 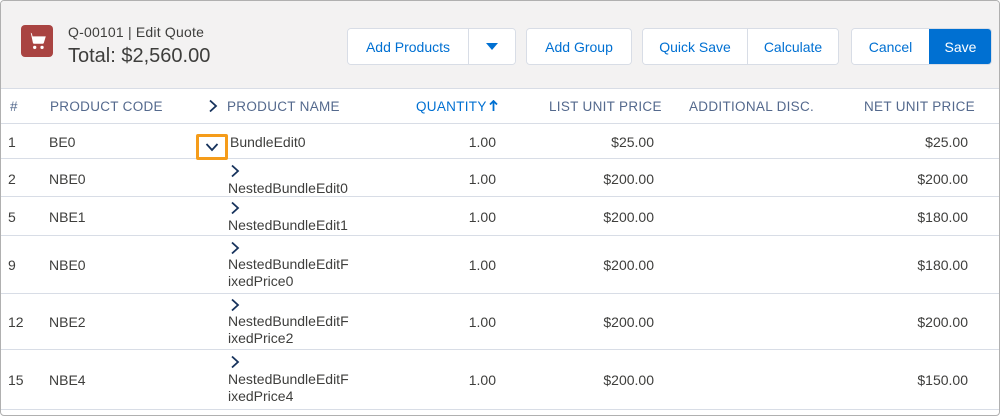 I want to click on product-code: NBE4, so click(x=67, y=380).